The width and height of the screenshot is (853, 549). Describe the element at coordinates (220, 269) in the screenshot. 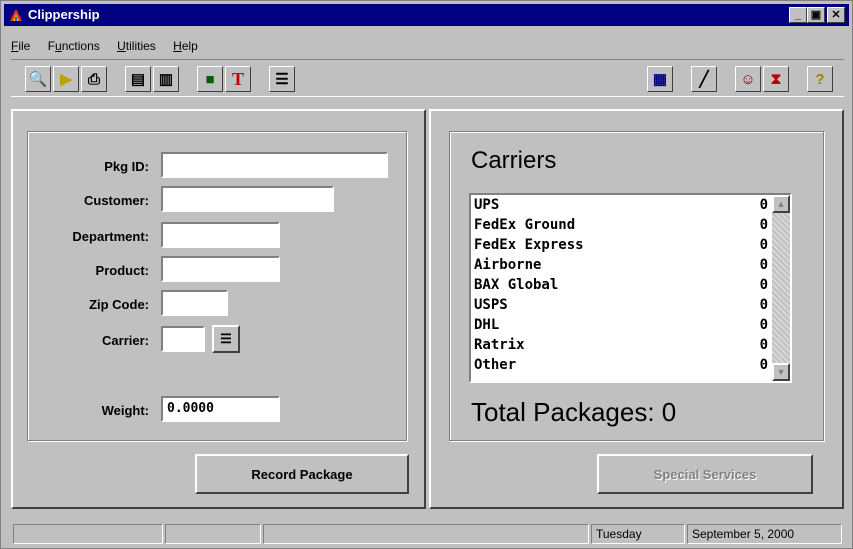

I see `product-input` at that location.